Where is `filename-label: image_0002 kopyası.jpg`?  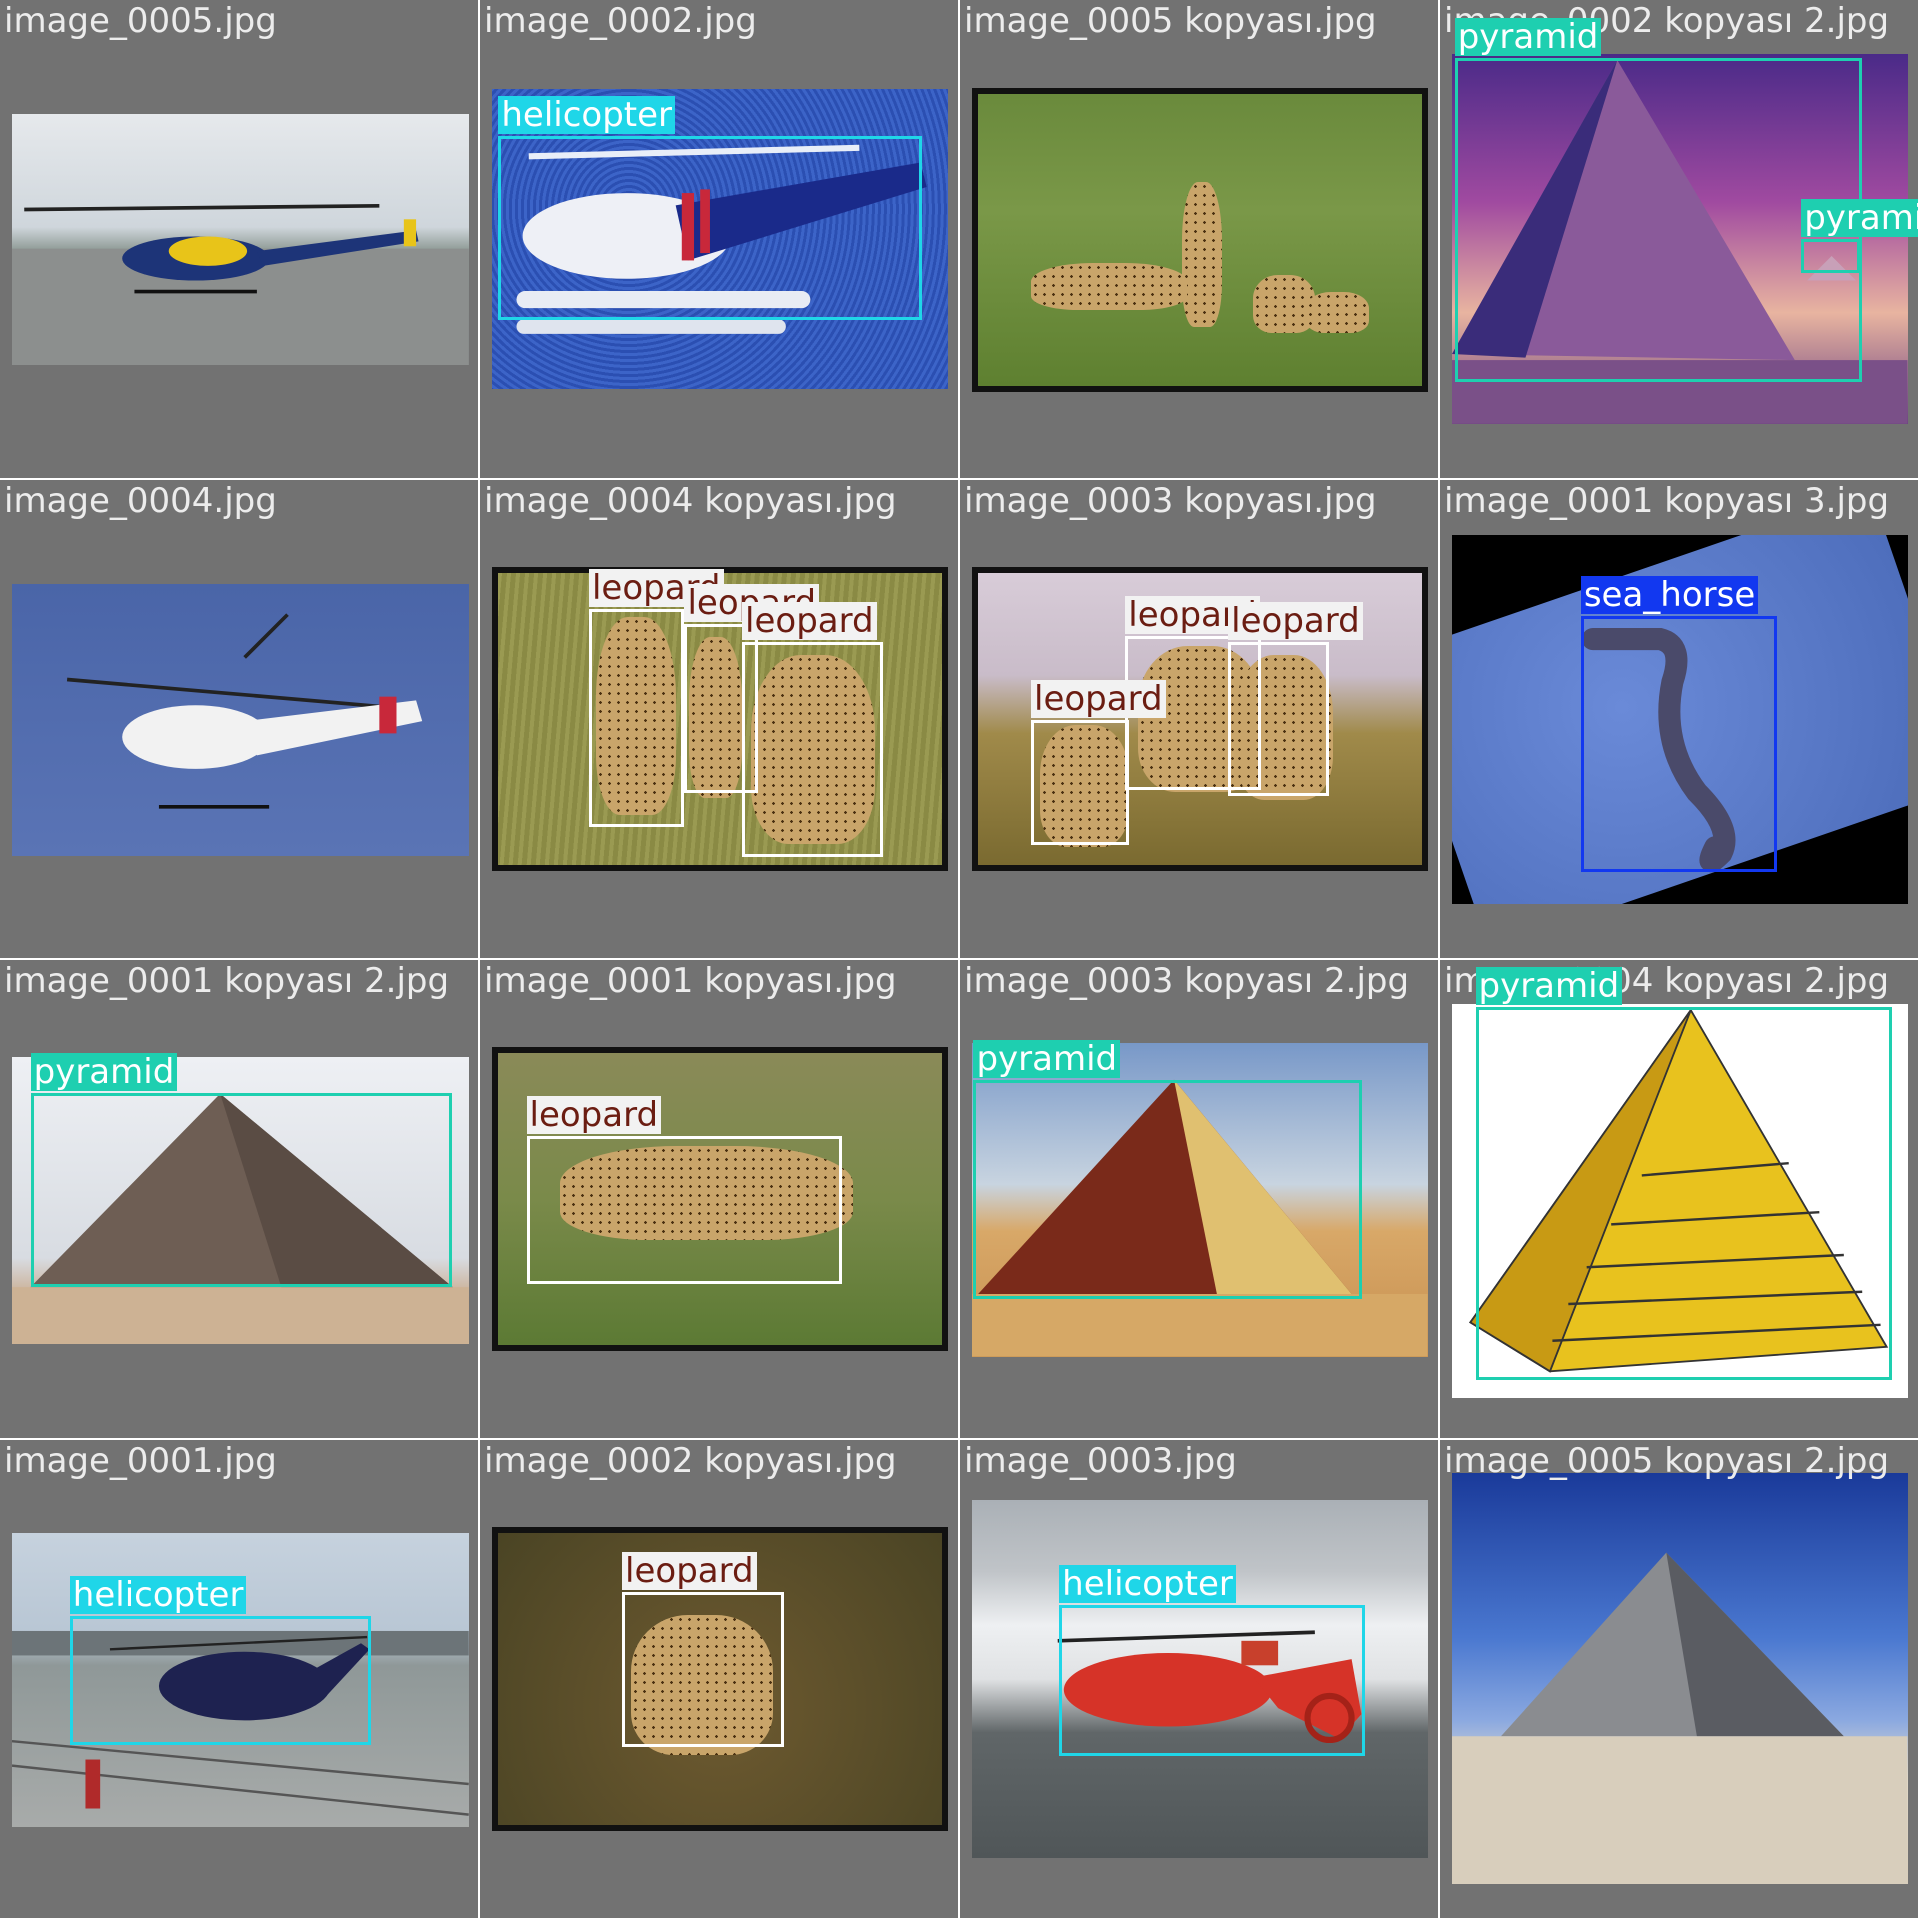 filename-label: image_0002 kopyası.jpg is located at coordinates (690, 1461).